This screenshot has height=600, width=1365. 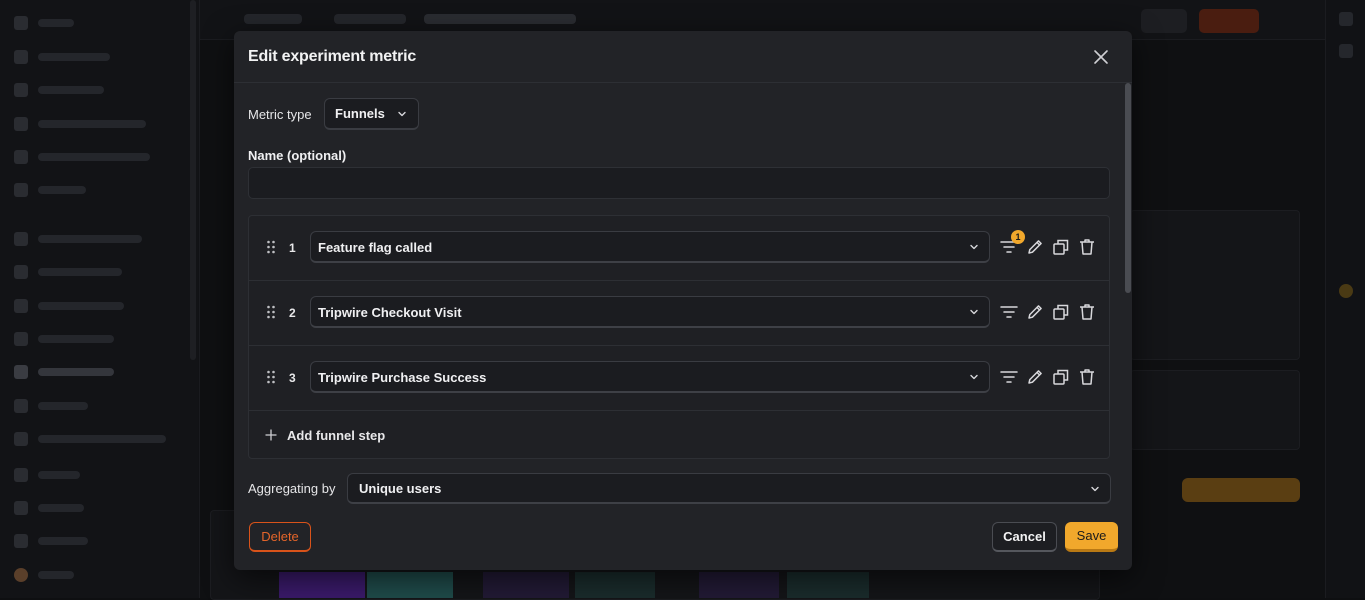 What do you see at coordinates (297, 155) in the screenshot?
I see `name-label: Name (optional)` at bounding box center [297, 155].